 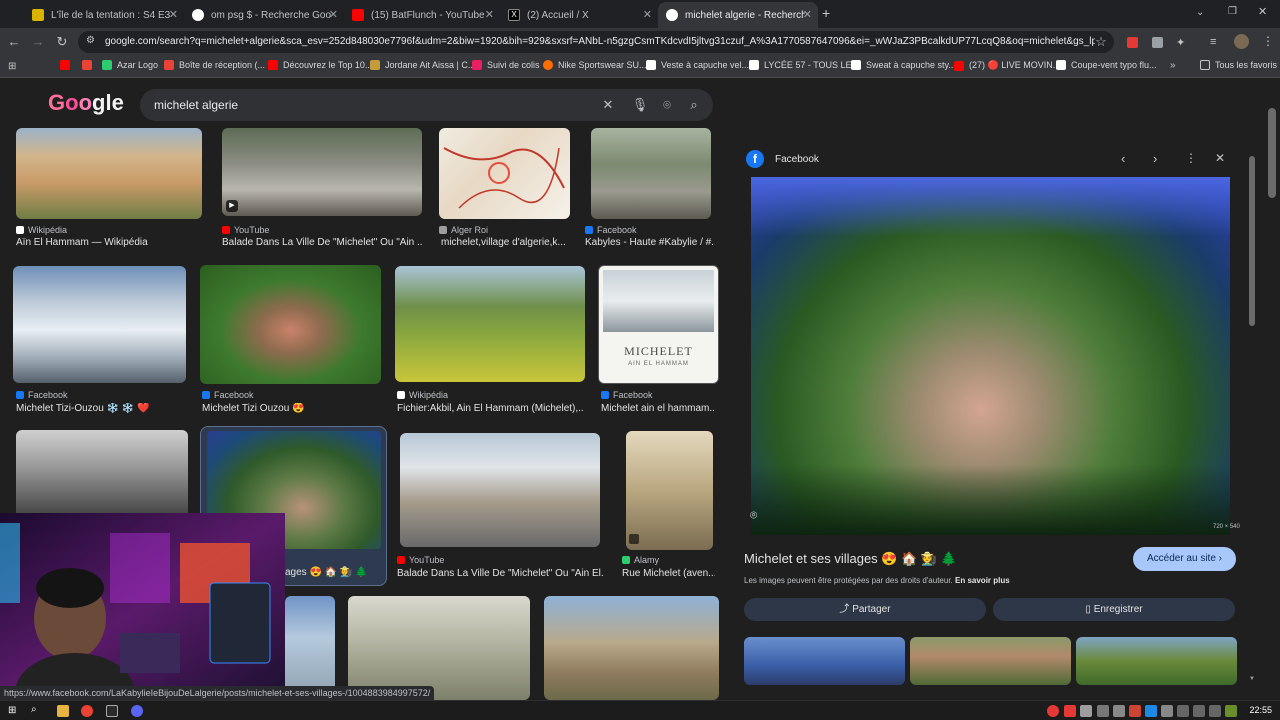 What do you see at coordinates (1151, 711) in the screenshot?
I see `bluetooth-icon` at bounding box center [1151, 711].